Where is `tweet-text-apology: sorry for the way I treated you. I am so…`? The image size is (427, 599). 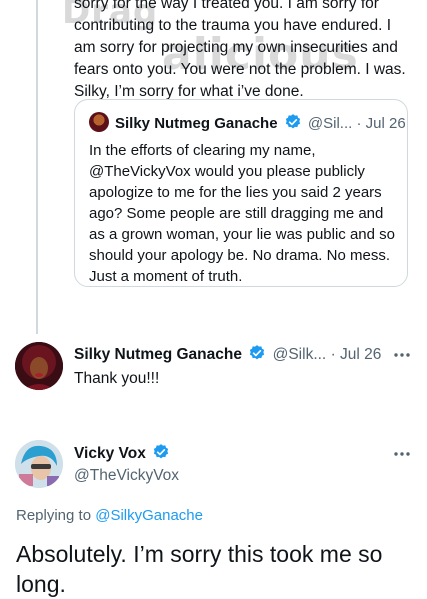 tweet-text-apology: sorry for the way I treated you. I am so… is located at coordinates (240, 50).